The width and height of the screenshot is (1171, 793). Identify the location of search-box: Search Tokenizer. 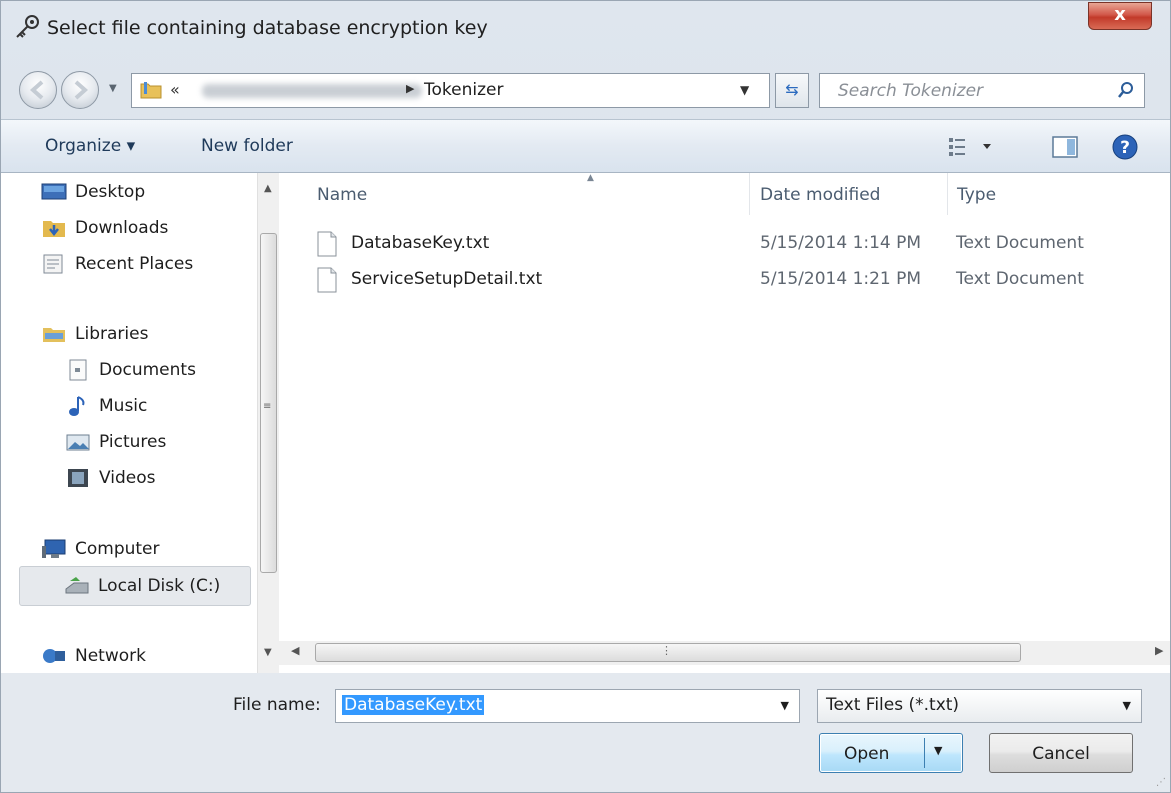
(982, 90).